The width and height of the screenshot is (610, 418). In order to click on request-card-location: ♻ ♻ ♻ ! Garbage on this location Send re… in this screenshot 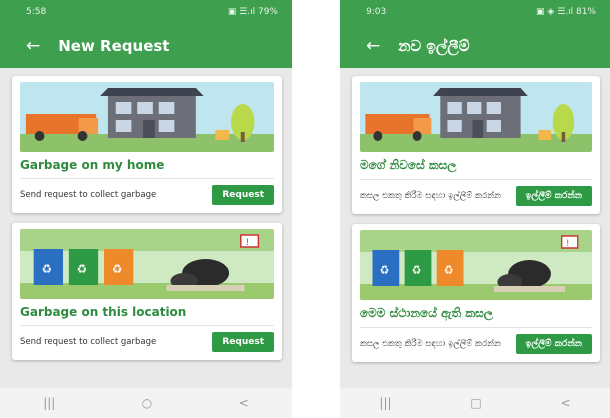, I will do `click(147, 291)`.